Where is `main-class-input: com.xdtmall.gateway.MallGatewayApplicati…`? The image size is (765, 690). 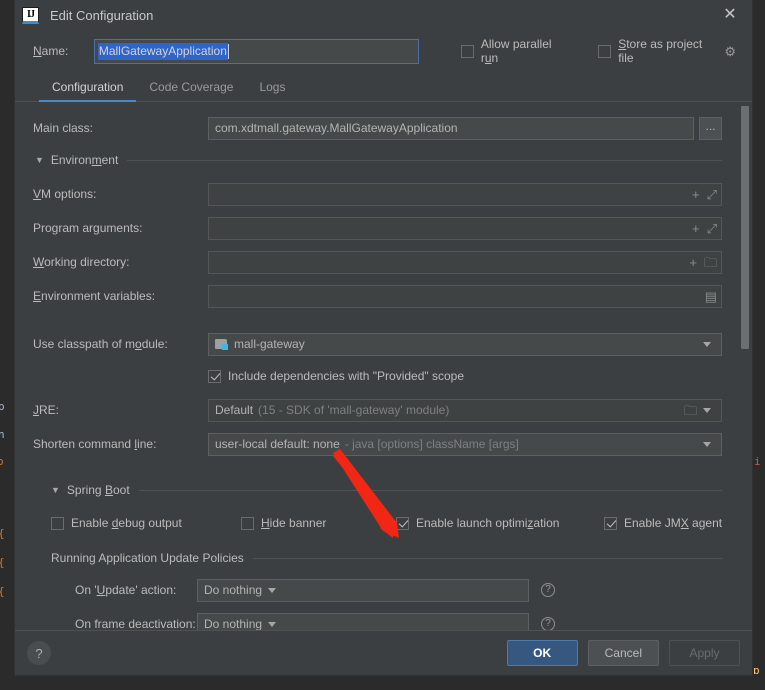
main-class-input: com.xdtmall.gateway.MallGatewayApplicati… is located at coordinates (451, 128).